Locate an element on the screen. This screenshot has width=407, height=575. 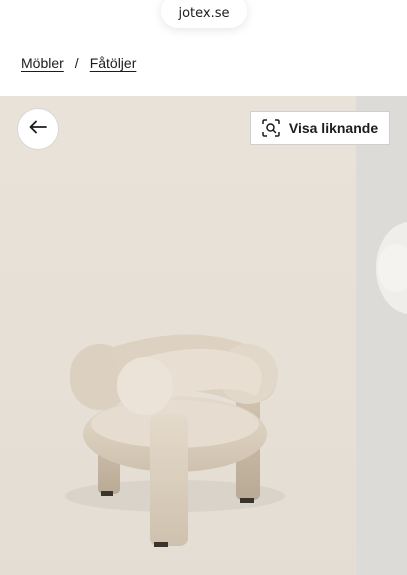
visual-search-icon is located at coordinates (271, 128).